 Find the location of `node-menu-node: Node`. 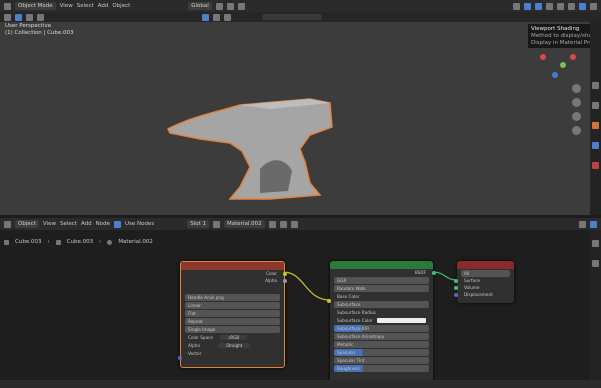

node-menu-node: Node is located at coordinates (103, 224).